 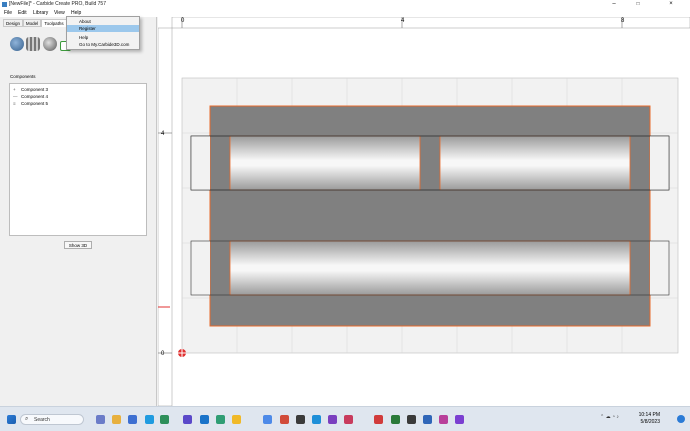 I want to click on taskbar: ⌕ Search ⌃ ☁ ◔ ♪ 10:14 PM 5/8/2023, so click(x=345, y=418).